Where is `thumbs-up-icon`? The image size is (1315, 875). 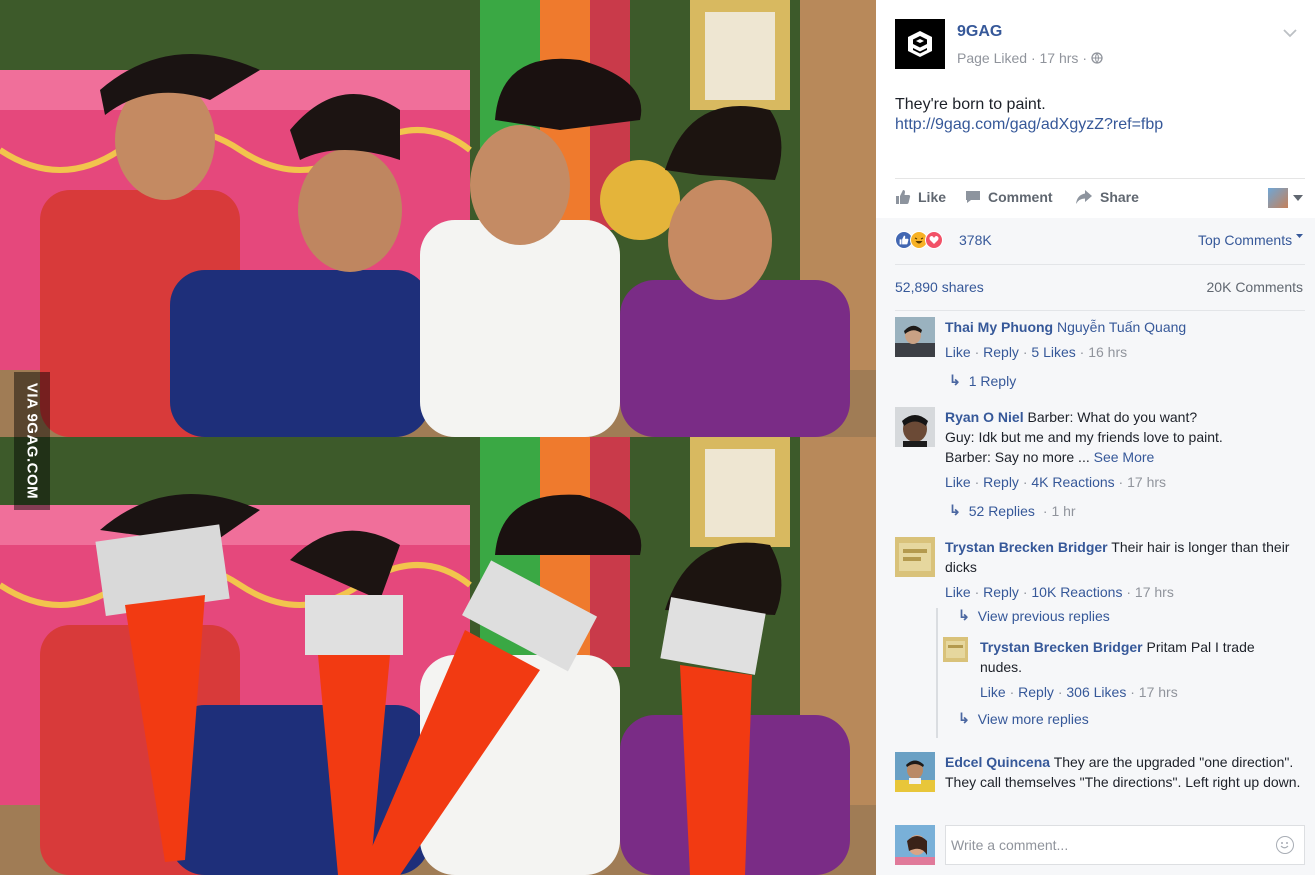 thumbs-up-icon is located at coordinates (903, 197).